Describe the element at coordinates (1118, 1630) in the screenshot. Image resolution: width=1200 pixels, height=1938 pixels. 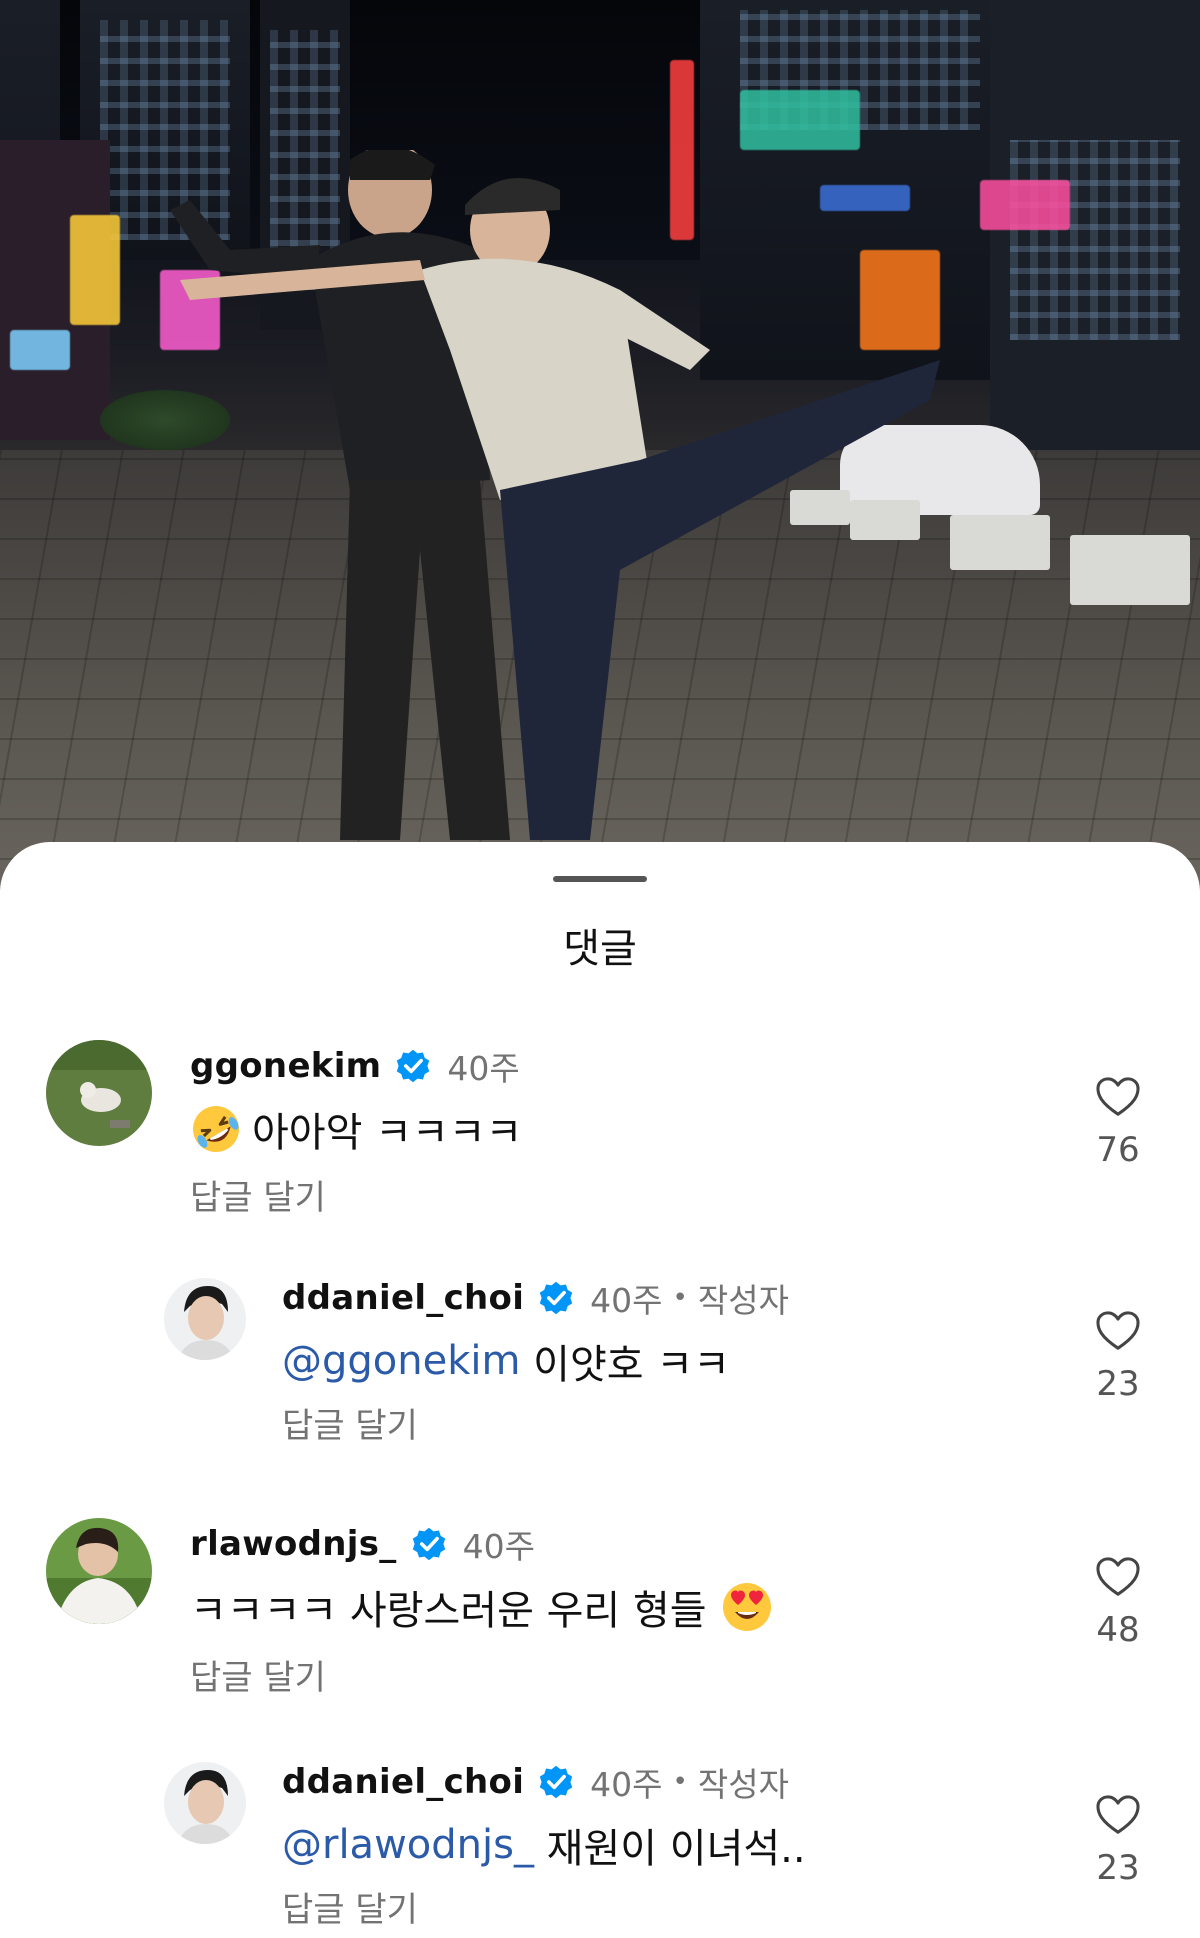
I see `like-count: 48` at that location.